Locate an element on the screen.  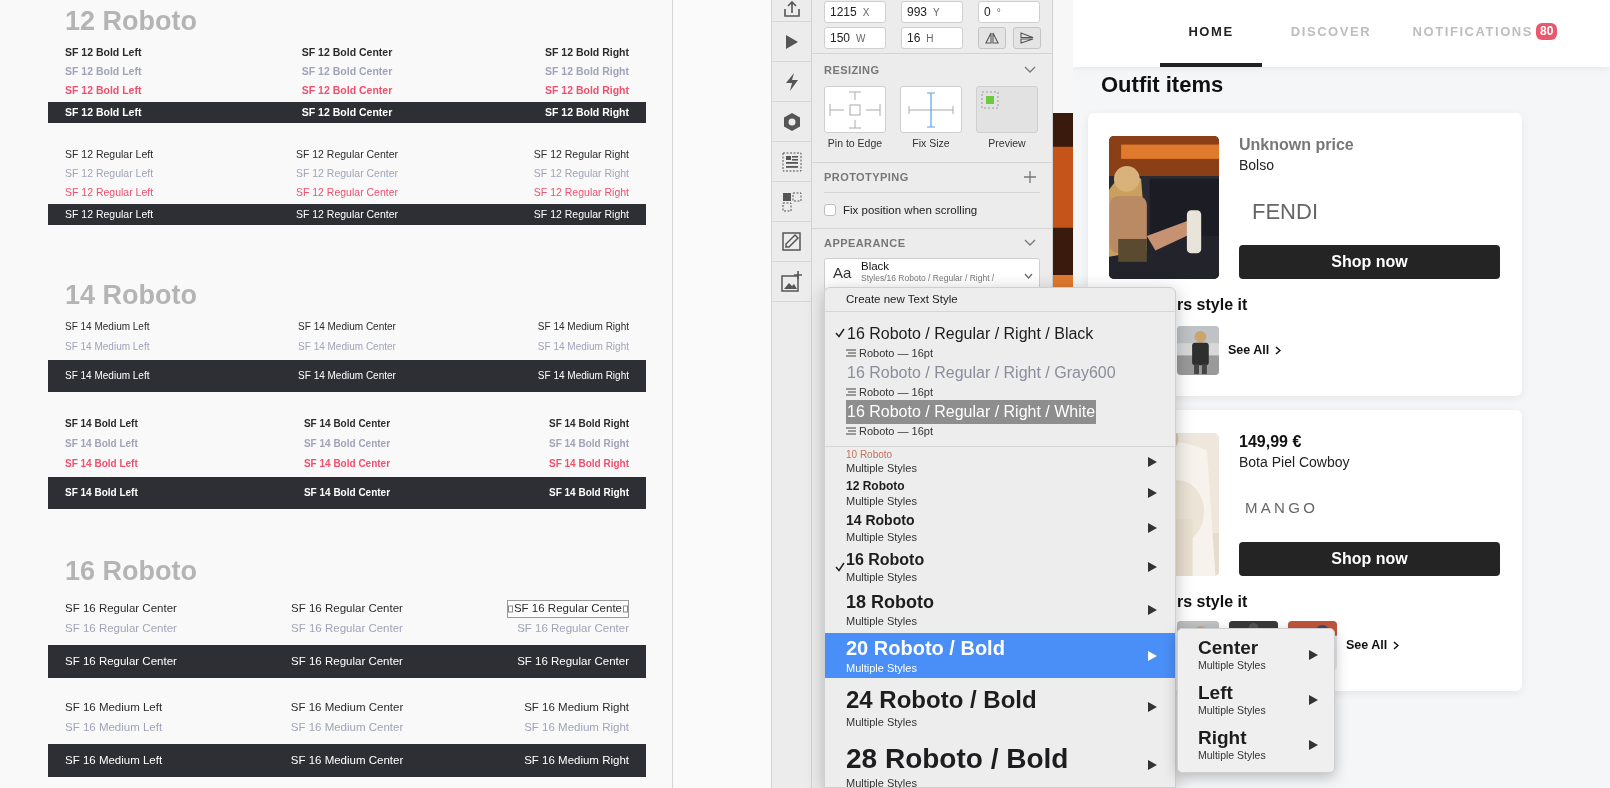
text-lines-icon is located at coordinates (851, 392).